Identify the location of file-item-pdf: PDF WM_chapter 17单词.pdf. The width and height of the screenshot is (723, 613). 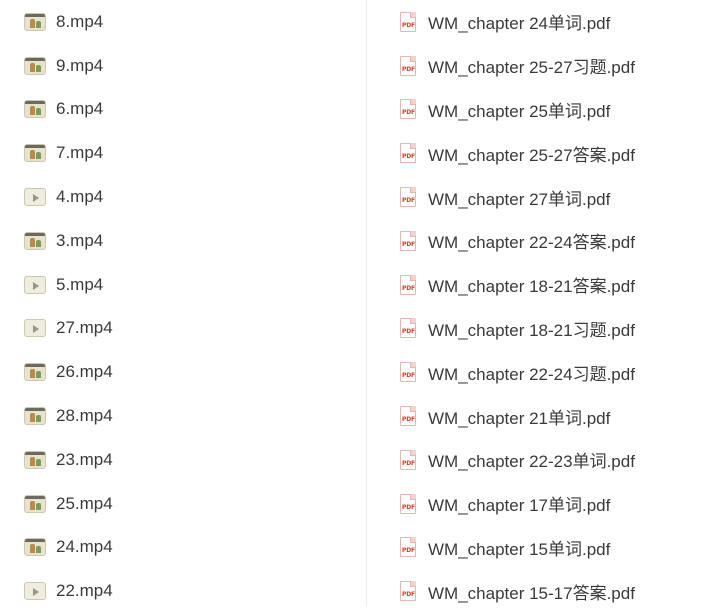
(545, 504).